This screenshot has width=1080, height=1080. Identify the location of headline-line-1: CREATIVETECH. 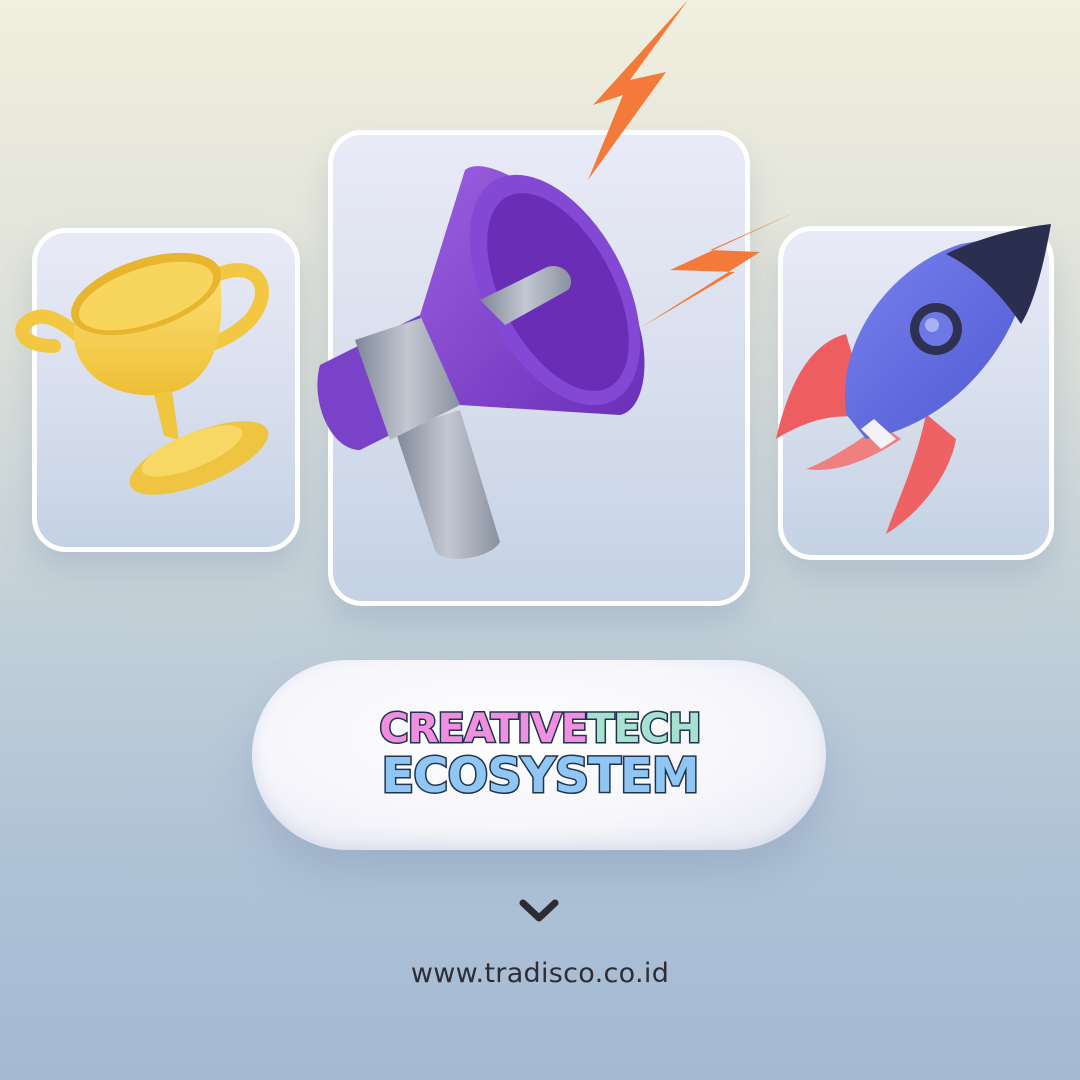
(540, 729).